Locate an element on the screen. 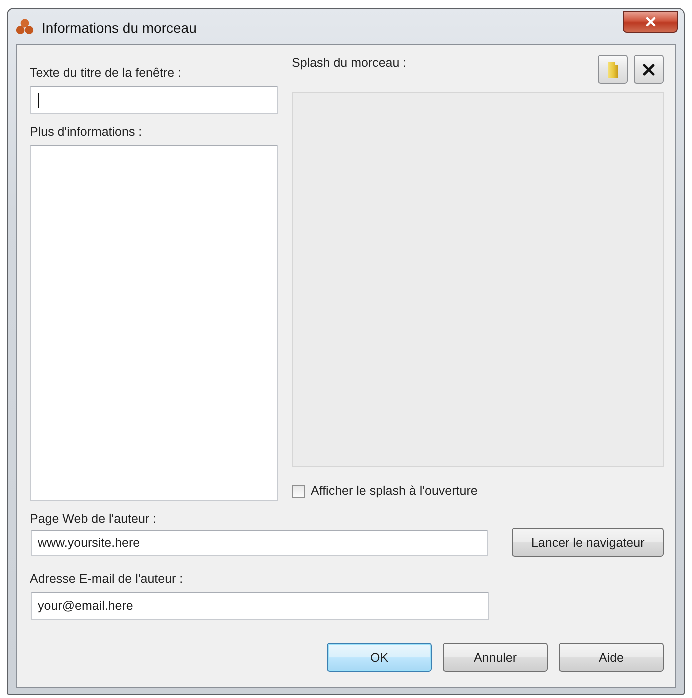  splash-label: Splash du morceau : is located at coordinates (349, 63).